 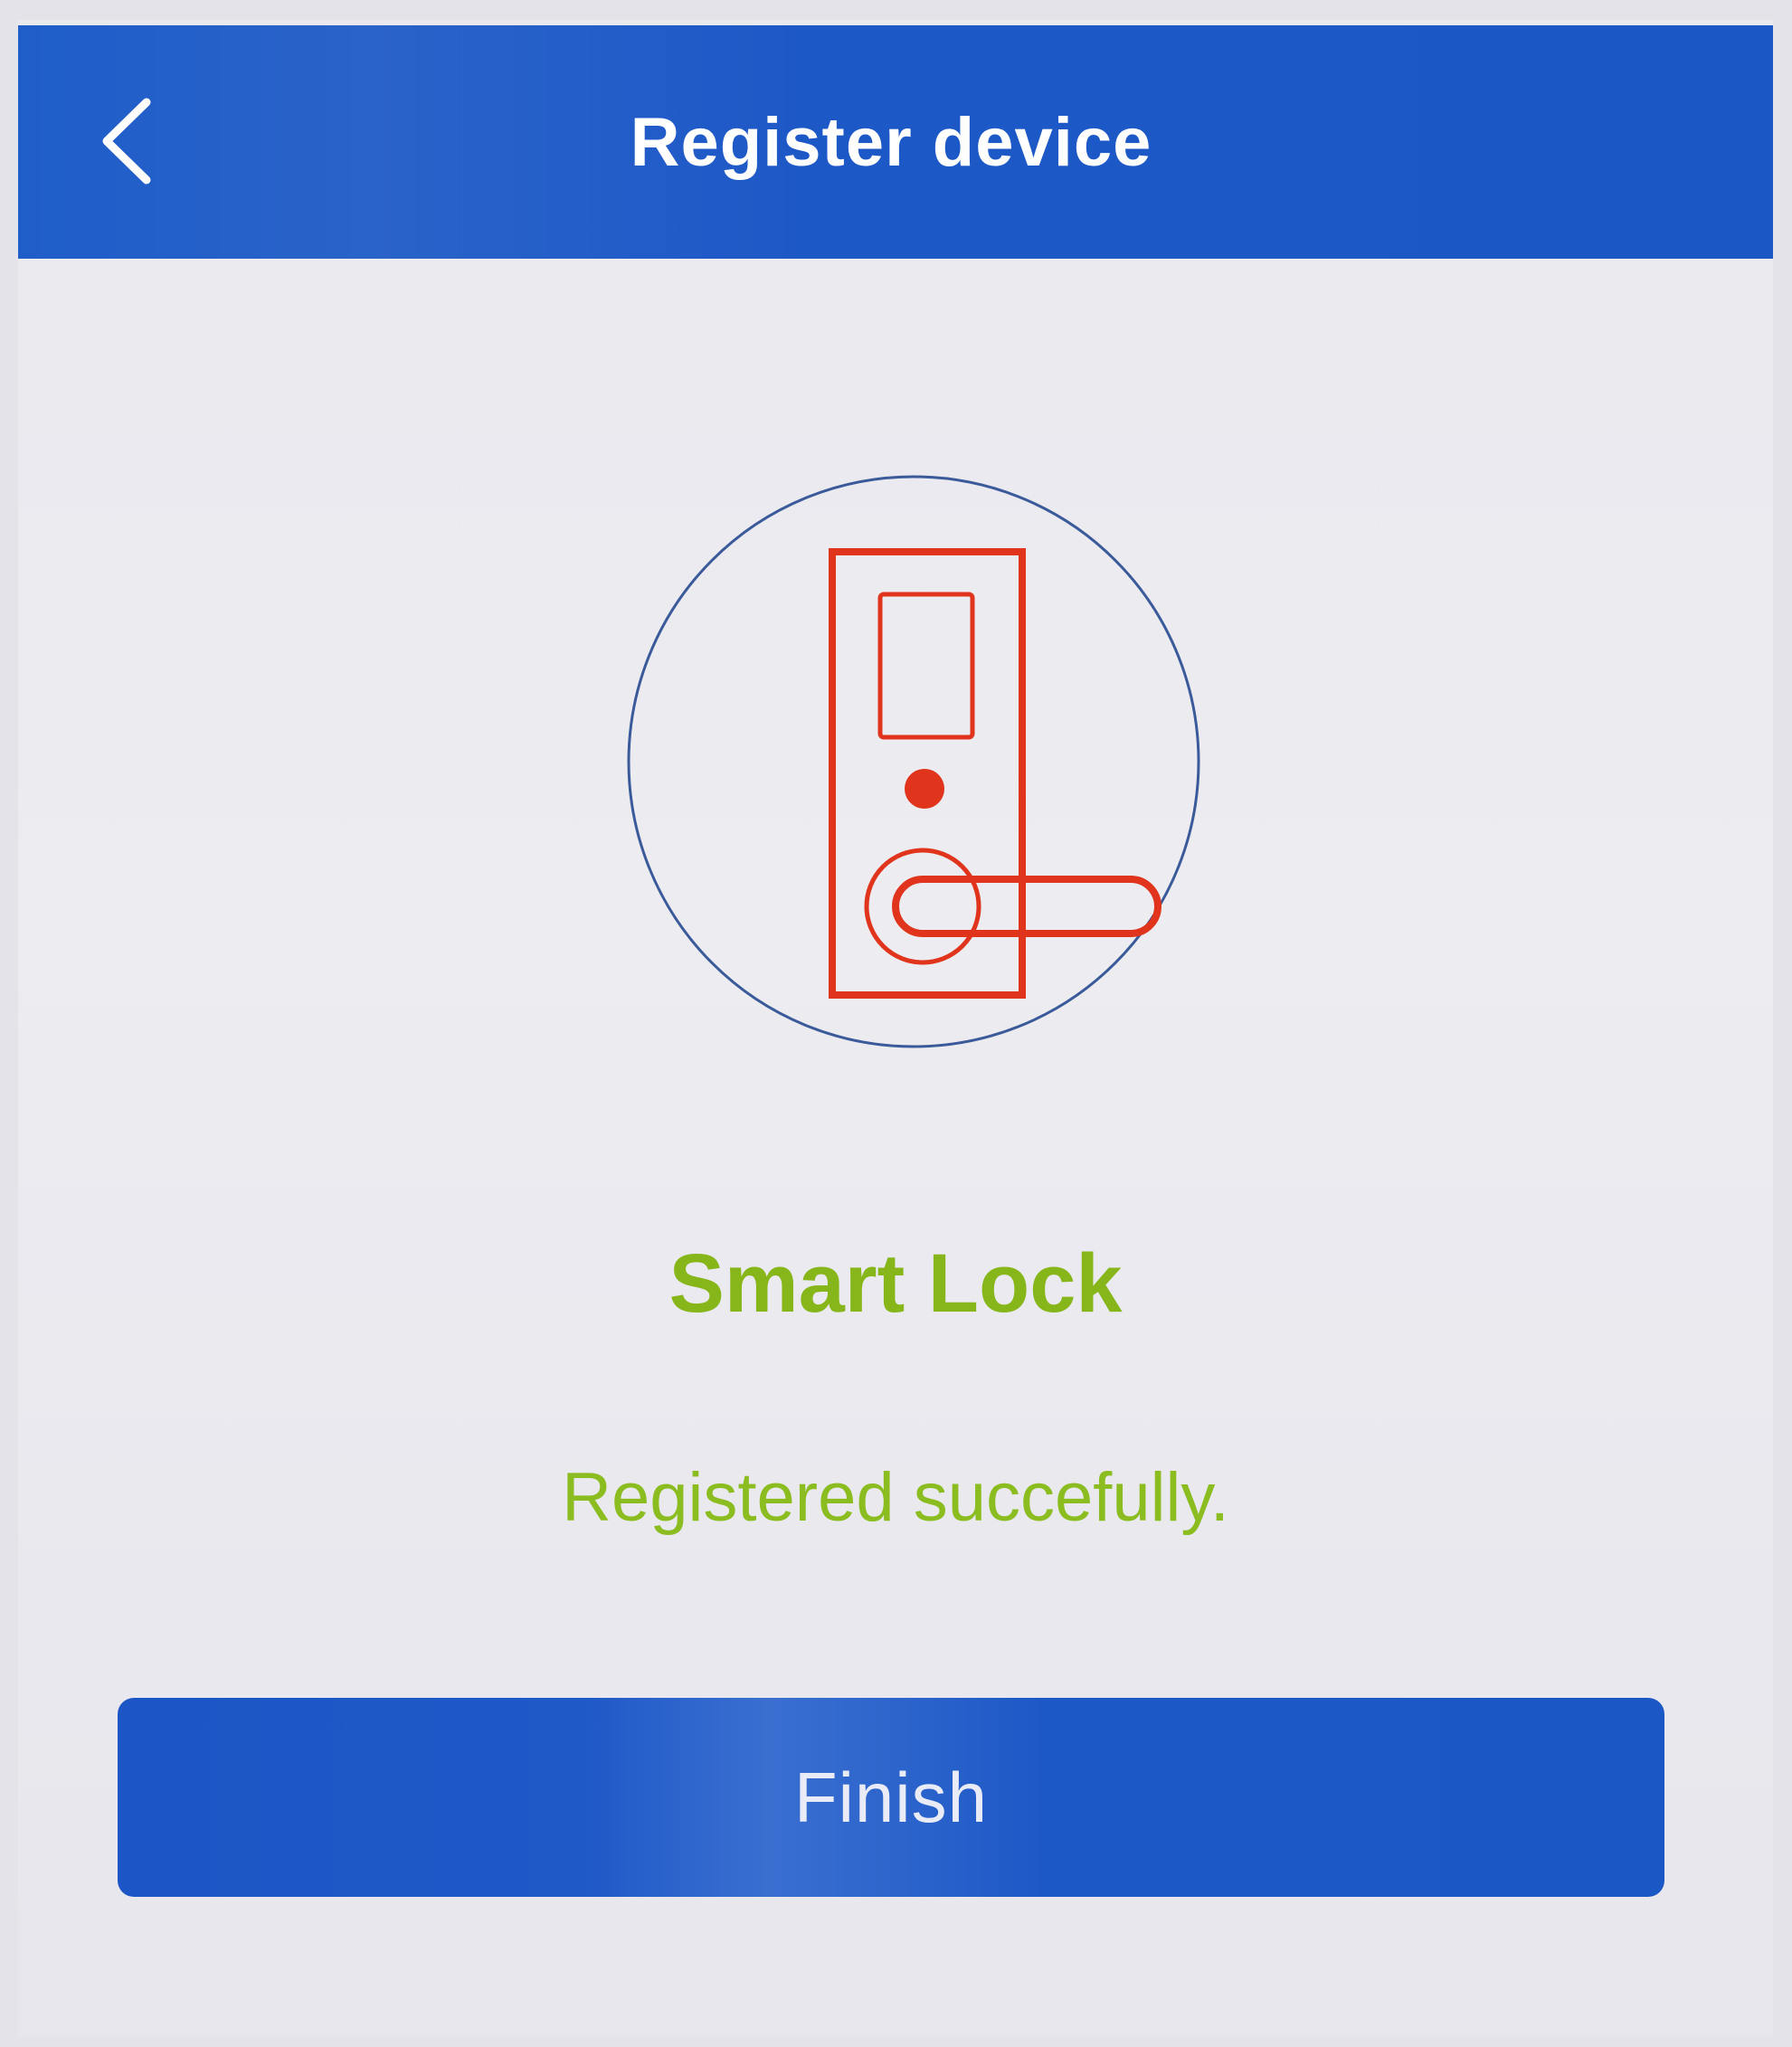 I want to click on back-button, so click(x=126, y=141).